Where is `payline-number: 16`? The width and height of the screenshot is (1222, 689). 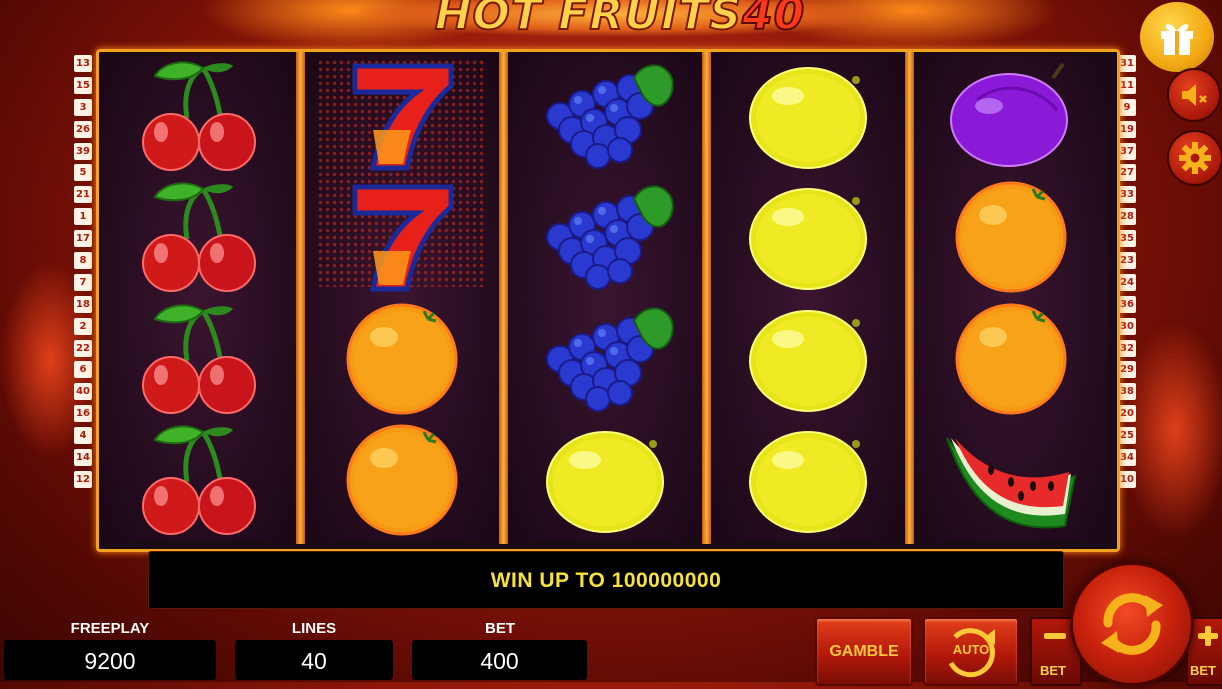
payline-number: 16 is located at coordinates (83, 414).